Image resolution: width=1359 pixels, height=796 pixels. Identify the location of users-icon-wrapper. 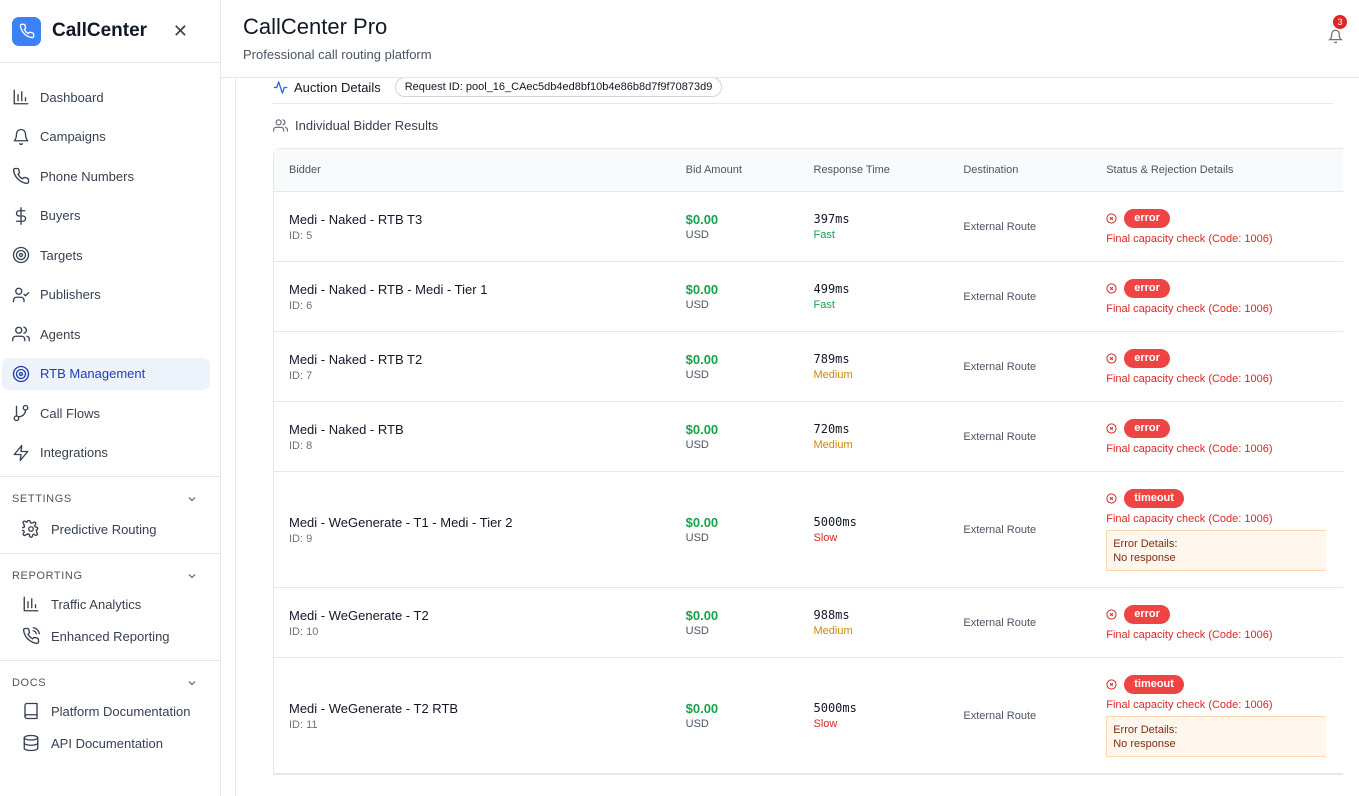
(21, 334).